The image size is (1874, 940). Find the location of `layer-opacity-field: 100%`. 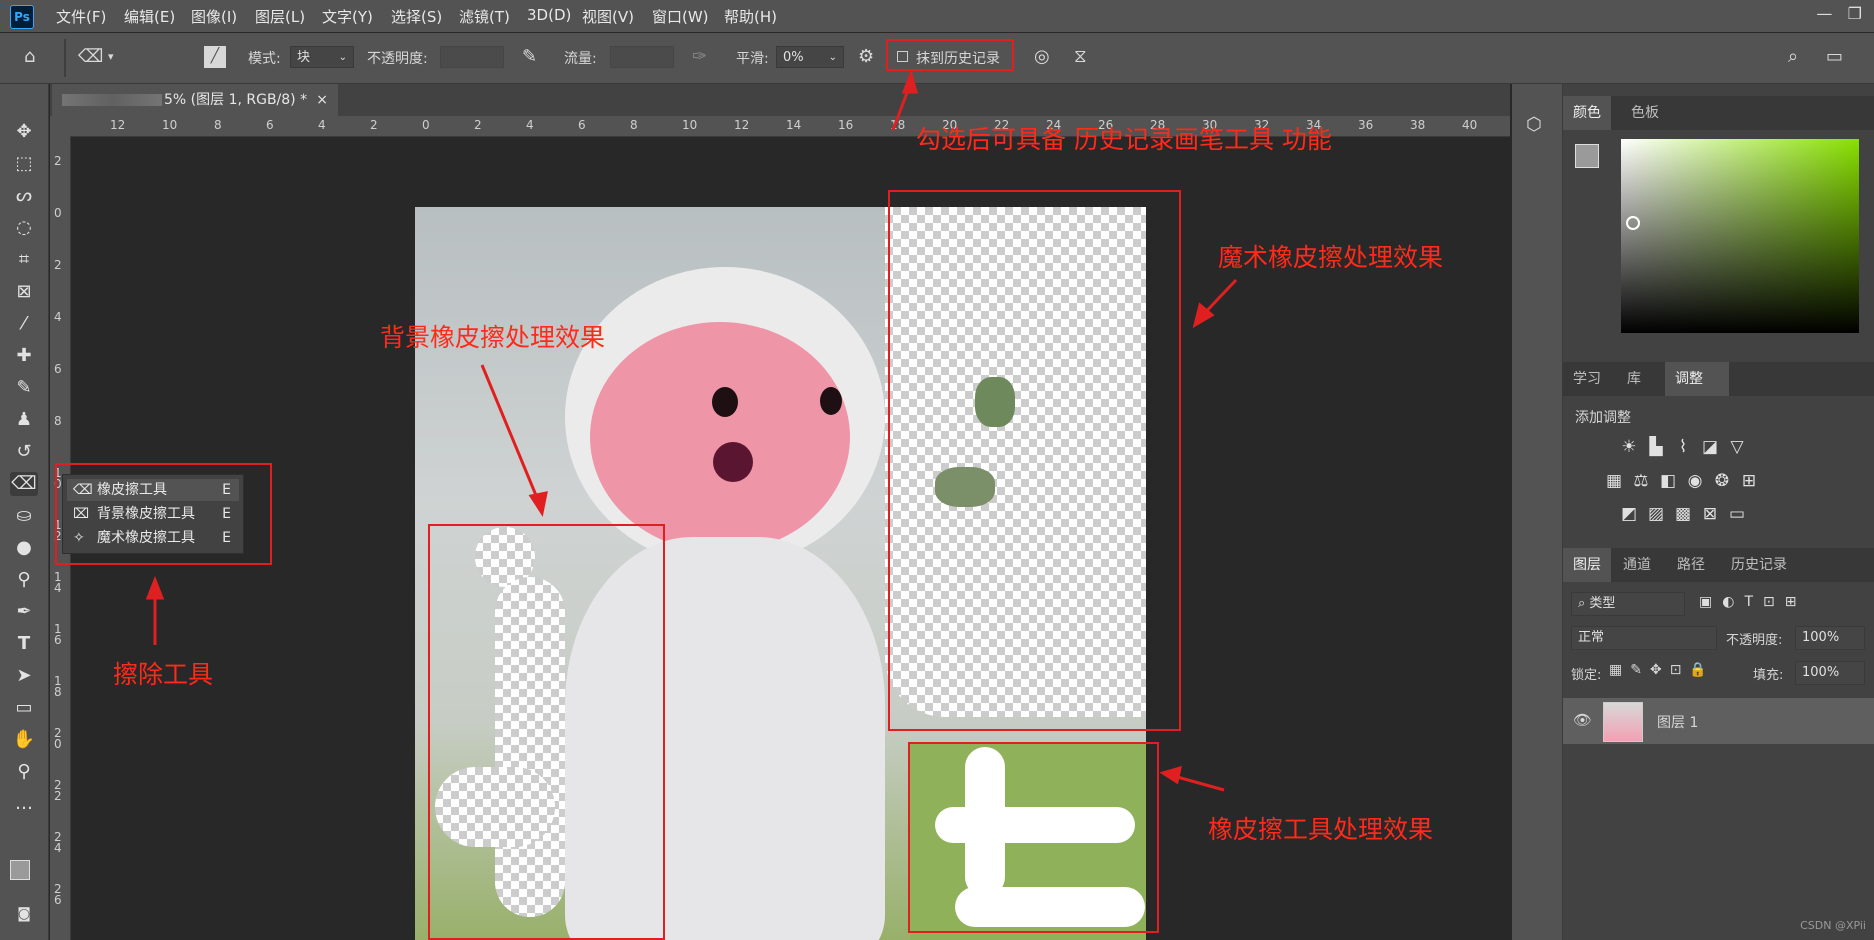

layer-opacity-field: 100% is located at coordinates (1830, 638).